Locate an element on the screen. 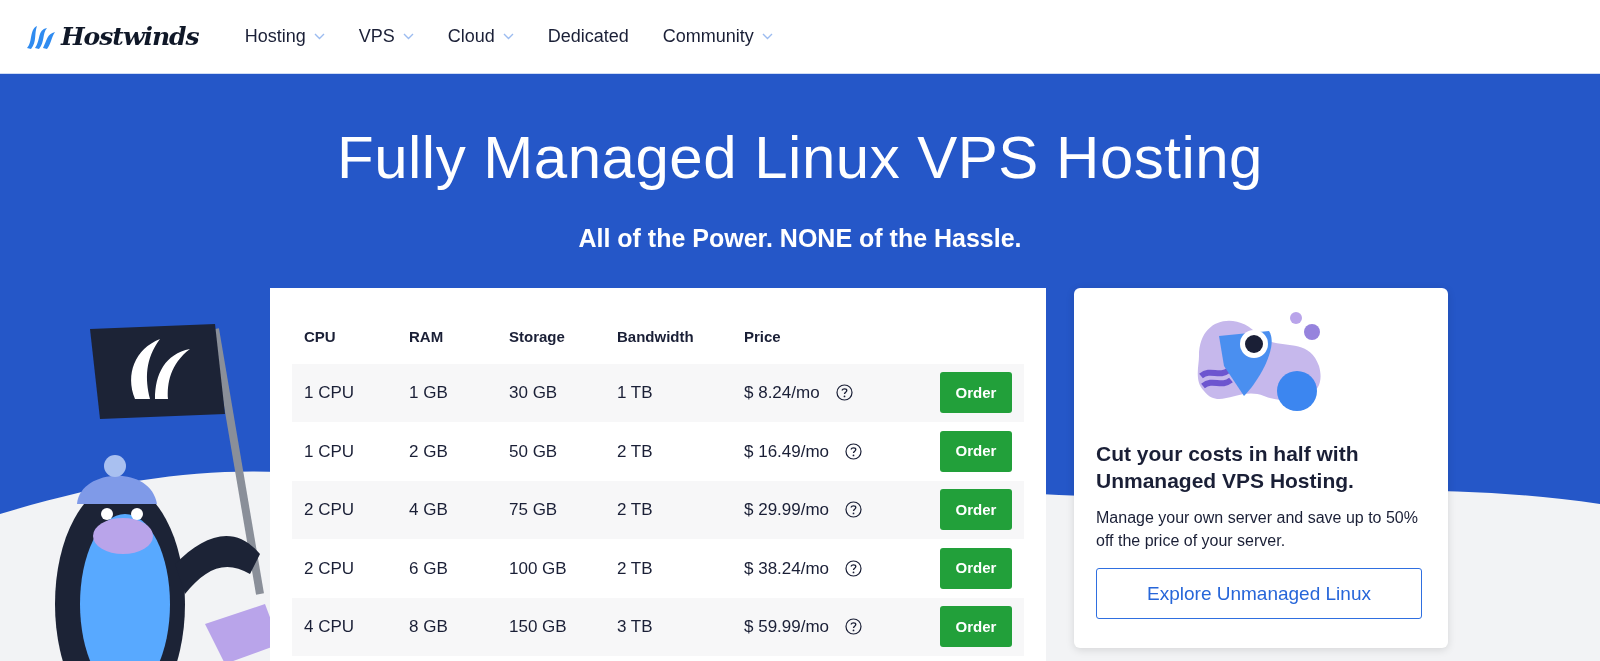 The height and width of the screenshot is (661, 1600). table-cell-text: 6 GB is located at coordinates (429, 568).